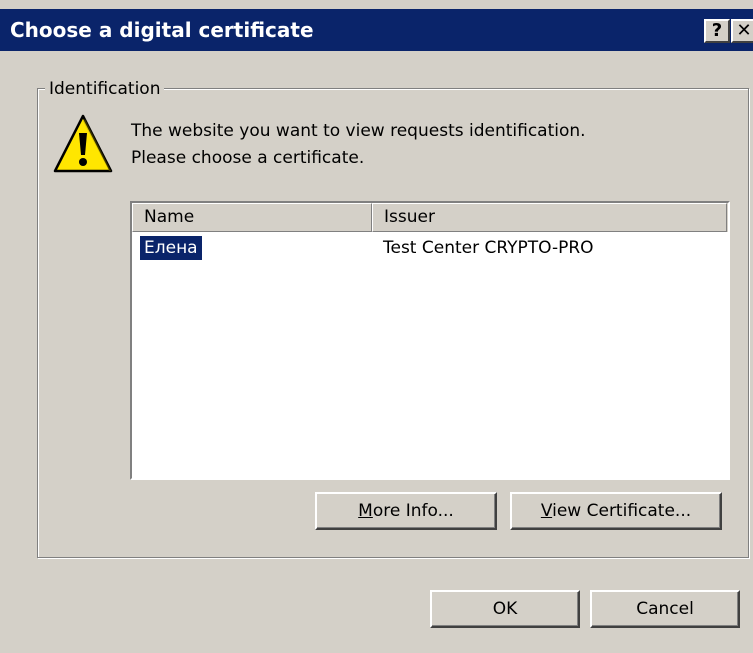 The image size is (753, 653). I want to click on cancel-button: Cancel, so click(665, 609).